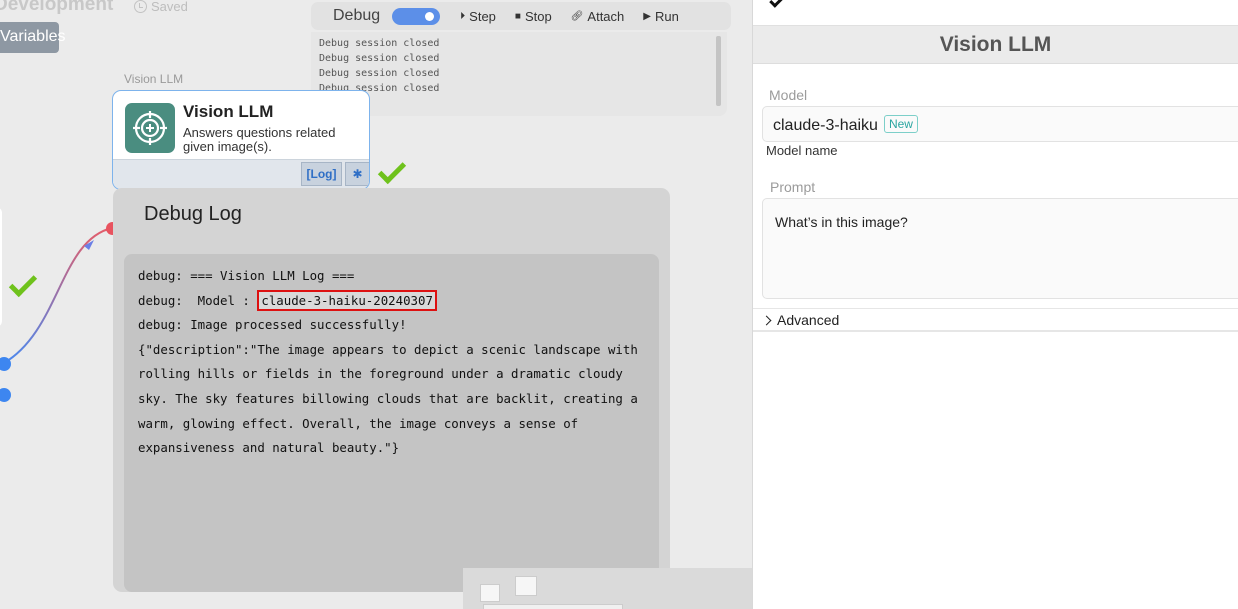 The width and height of the screenshot is (1238, 609). Describe the element at coordinates (1000, 124) in the screenshot. I see `model-select: claude-3-haiku New` at that location.